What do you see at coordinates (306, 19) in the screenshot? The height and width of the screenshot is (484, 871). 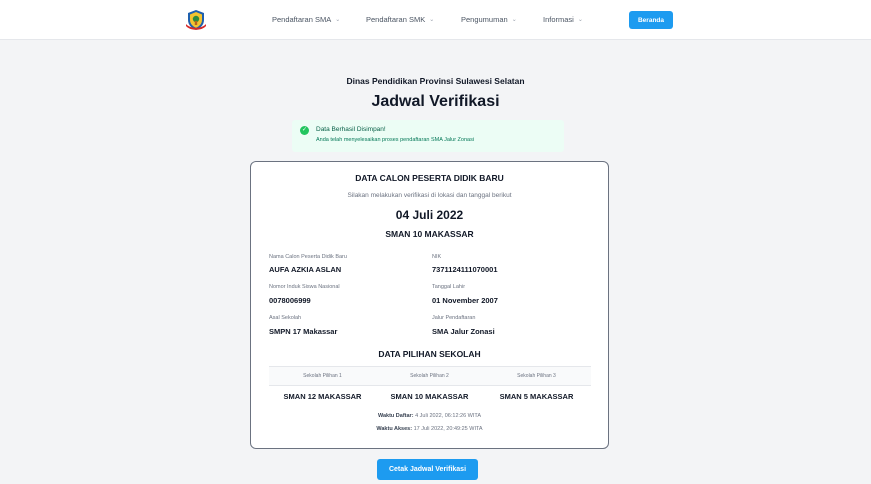 I see `nav-pendaftaran-sma: Pendaftaran SMA ⌄` at bounding box center [306, 19].